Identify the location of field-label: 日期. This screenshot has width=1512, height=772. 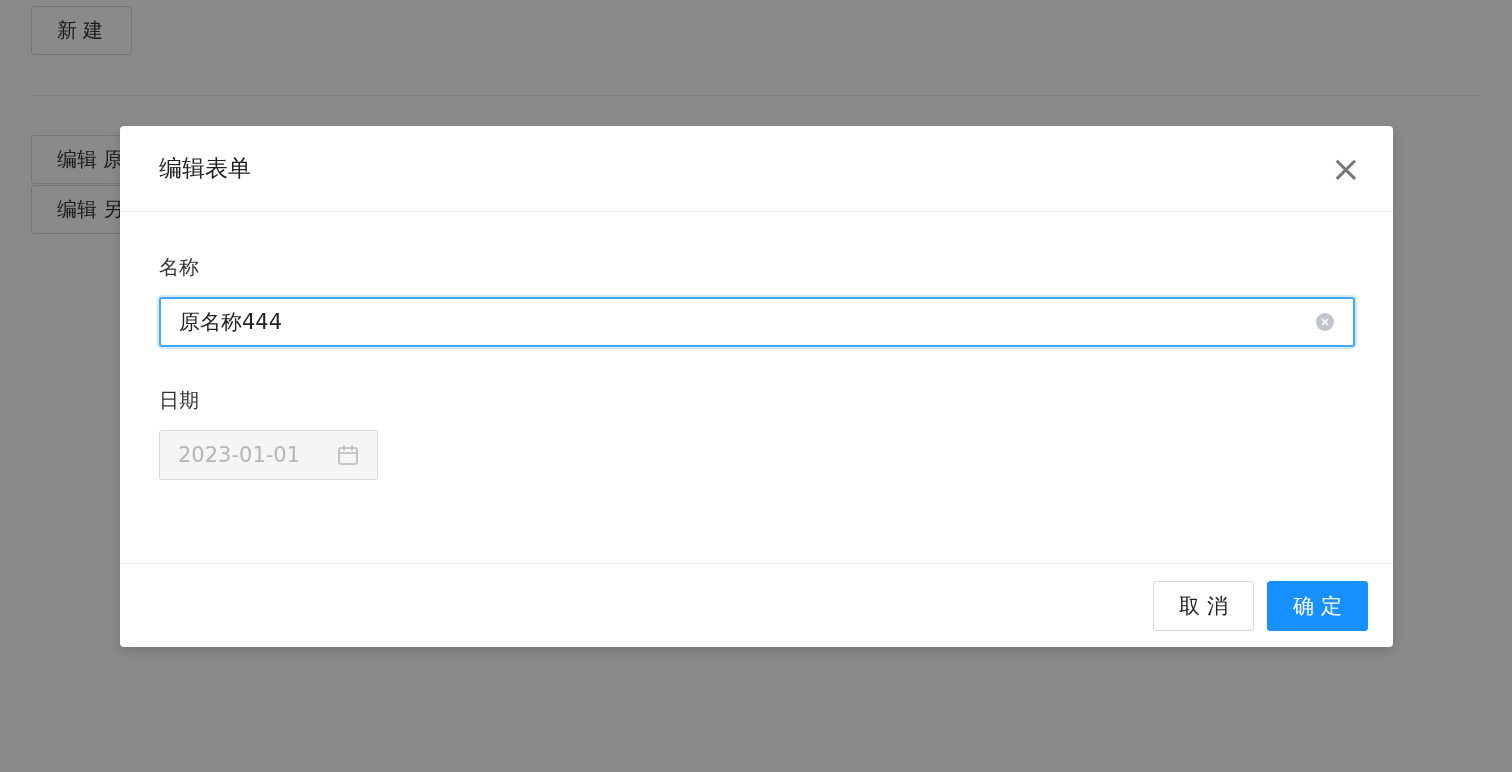
(179, 400).